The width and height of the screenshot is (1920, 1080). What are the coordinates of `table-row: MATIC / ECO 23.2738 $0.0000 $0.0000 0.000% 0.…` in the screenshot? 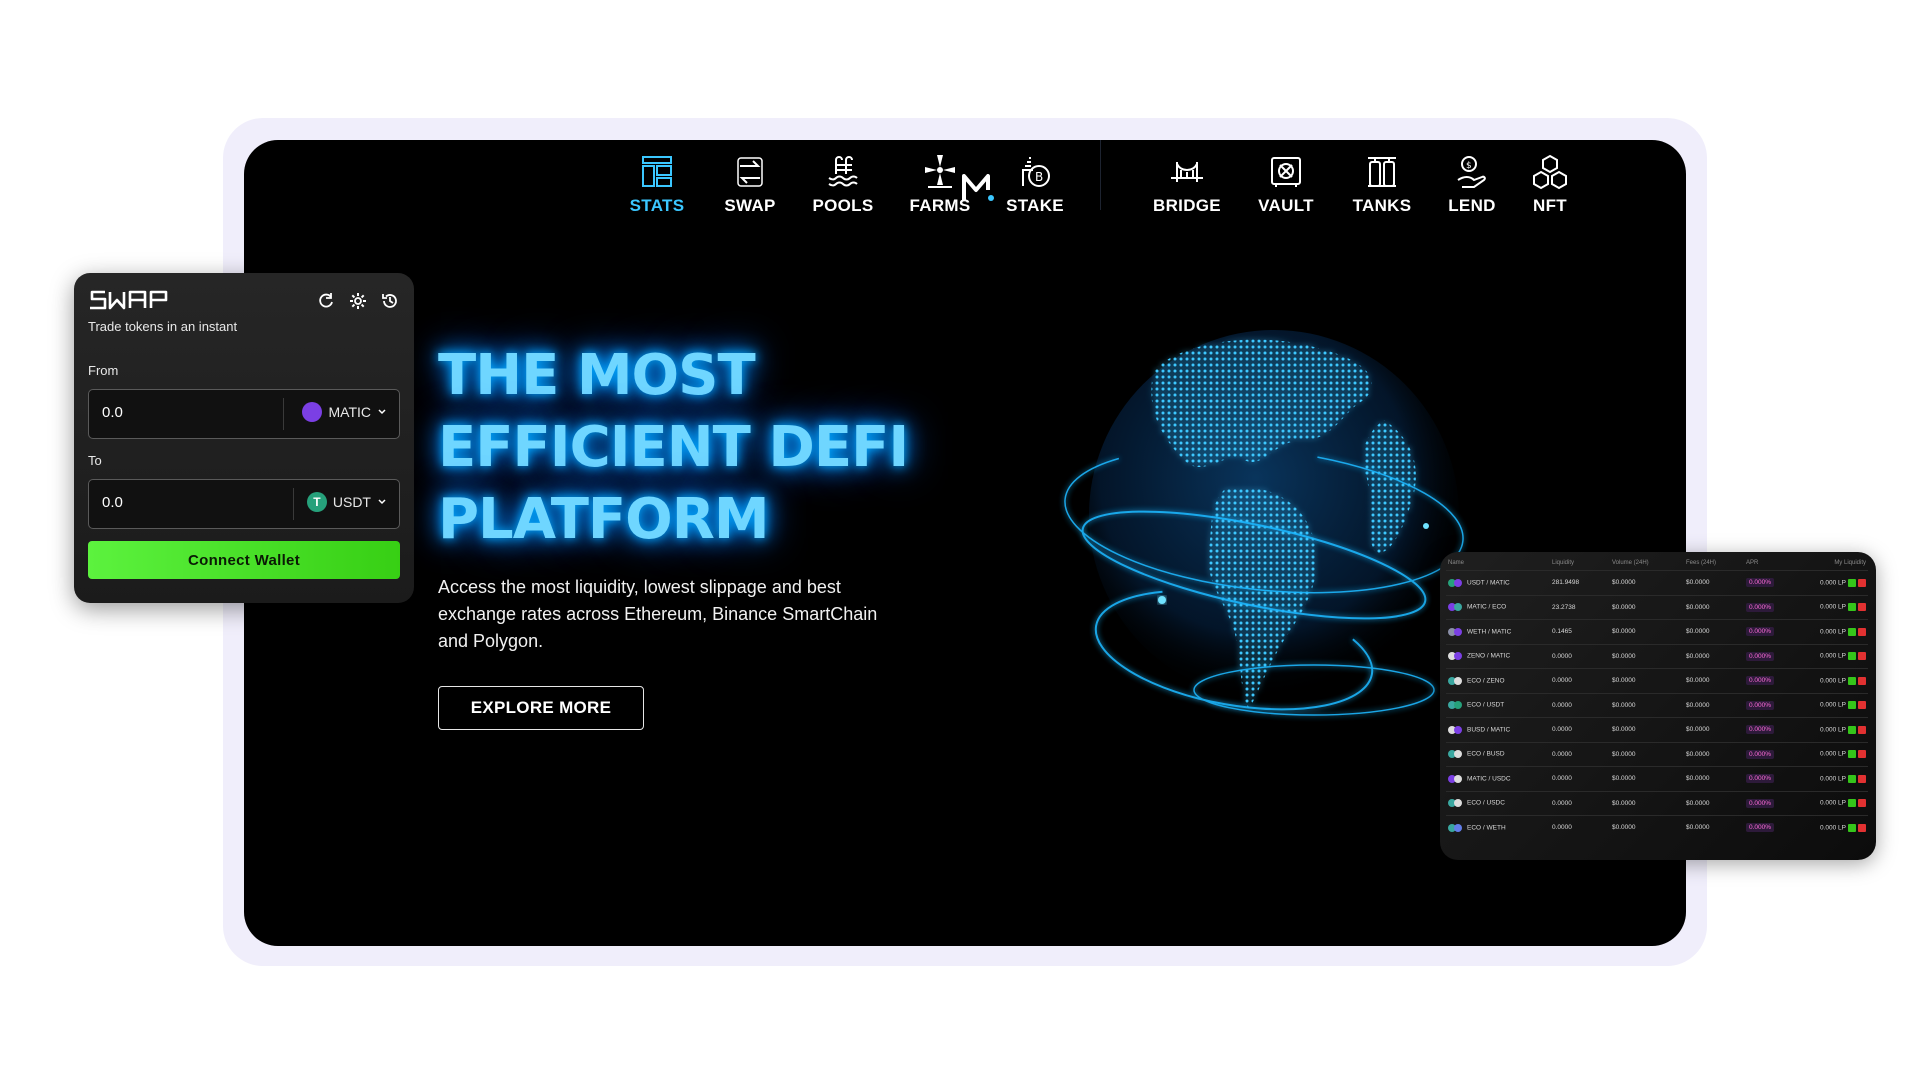 It's located at (1657, 607).